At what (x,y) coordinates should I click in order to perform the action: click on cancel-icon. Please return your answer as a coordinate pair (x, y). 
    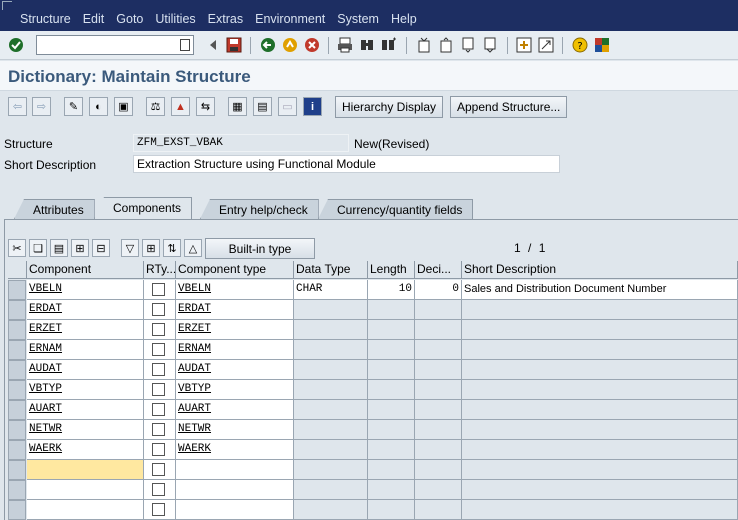
    Looking at the image, I should click on (312, 45).